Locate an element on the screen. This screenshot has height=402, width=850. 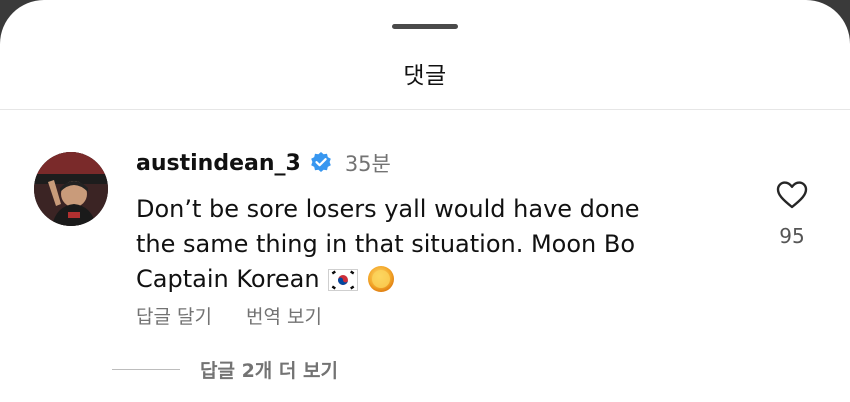
comment-actions: 답글 달기 번역 보기 is located at coordinates (246, 315).